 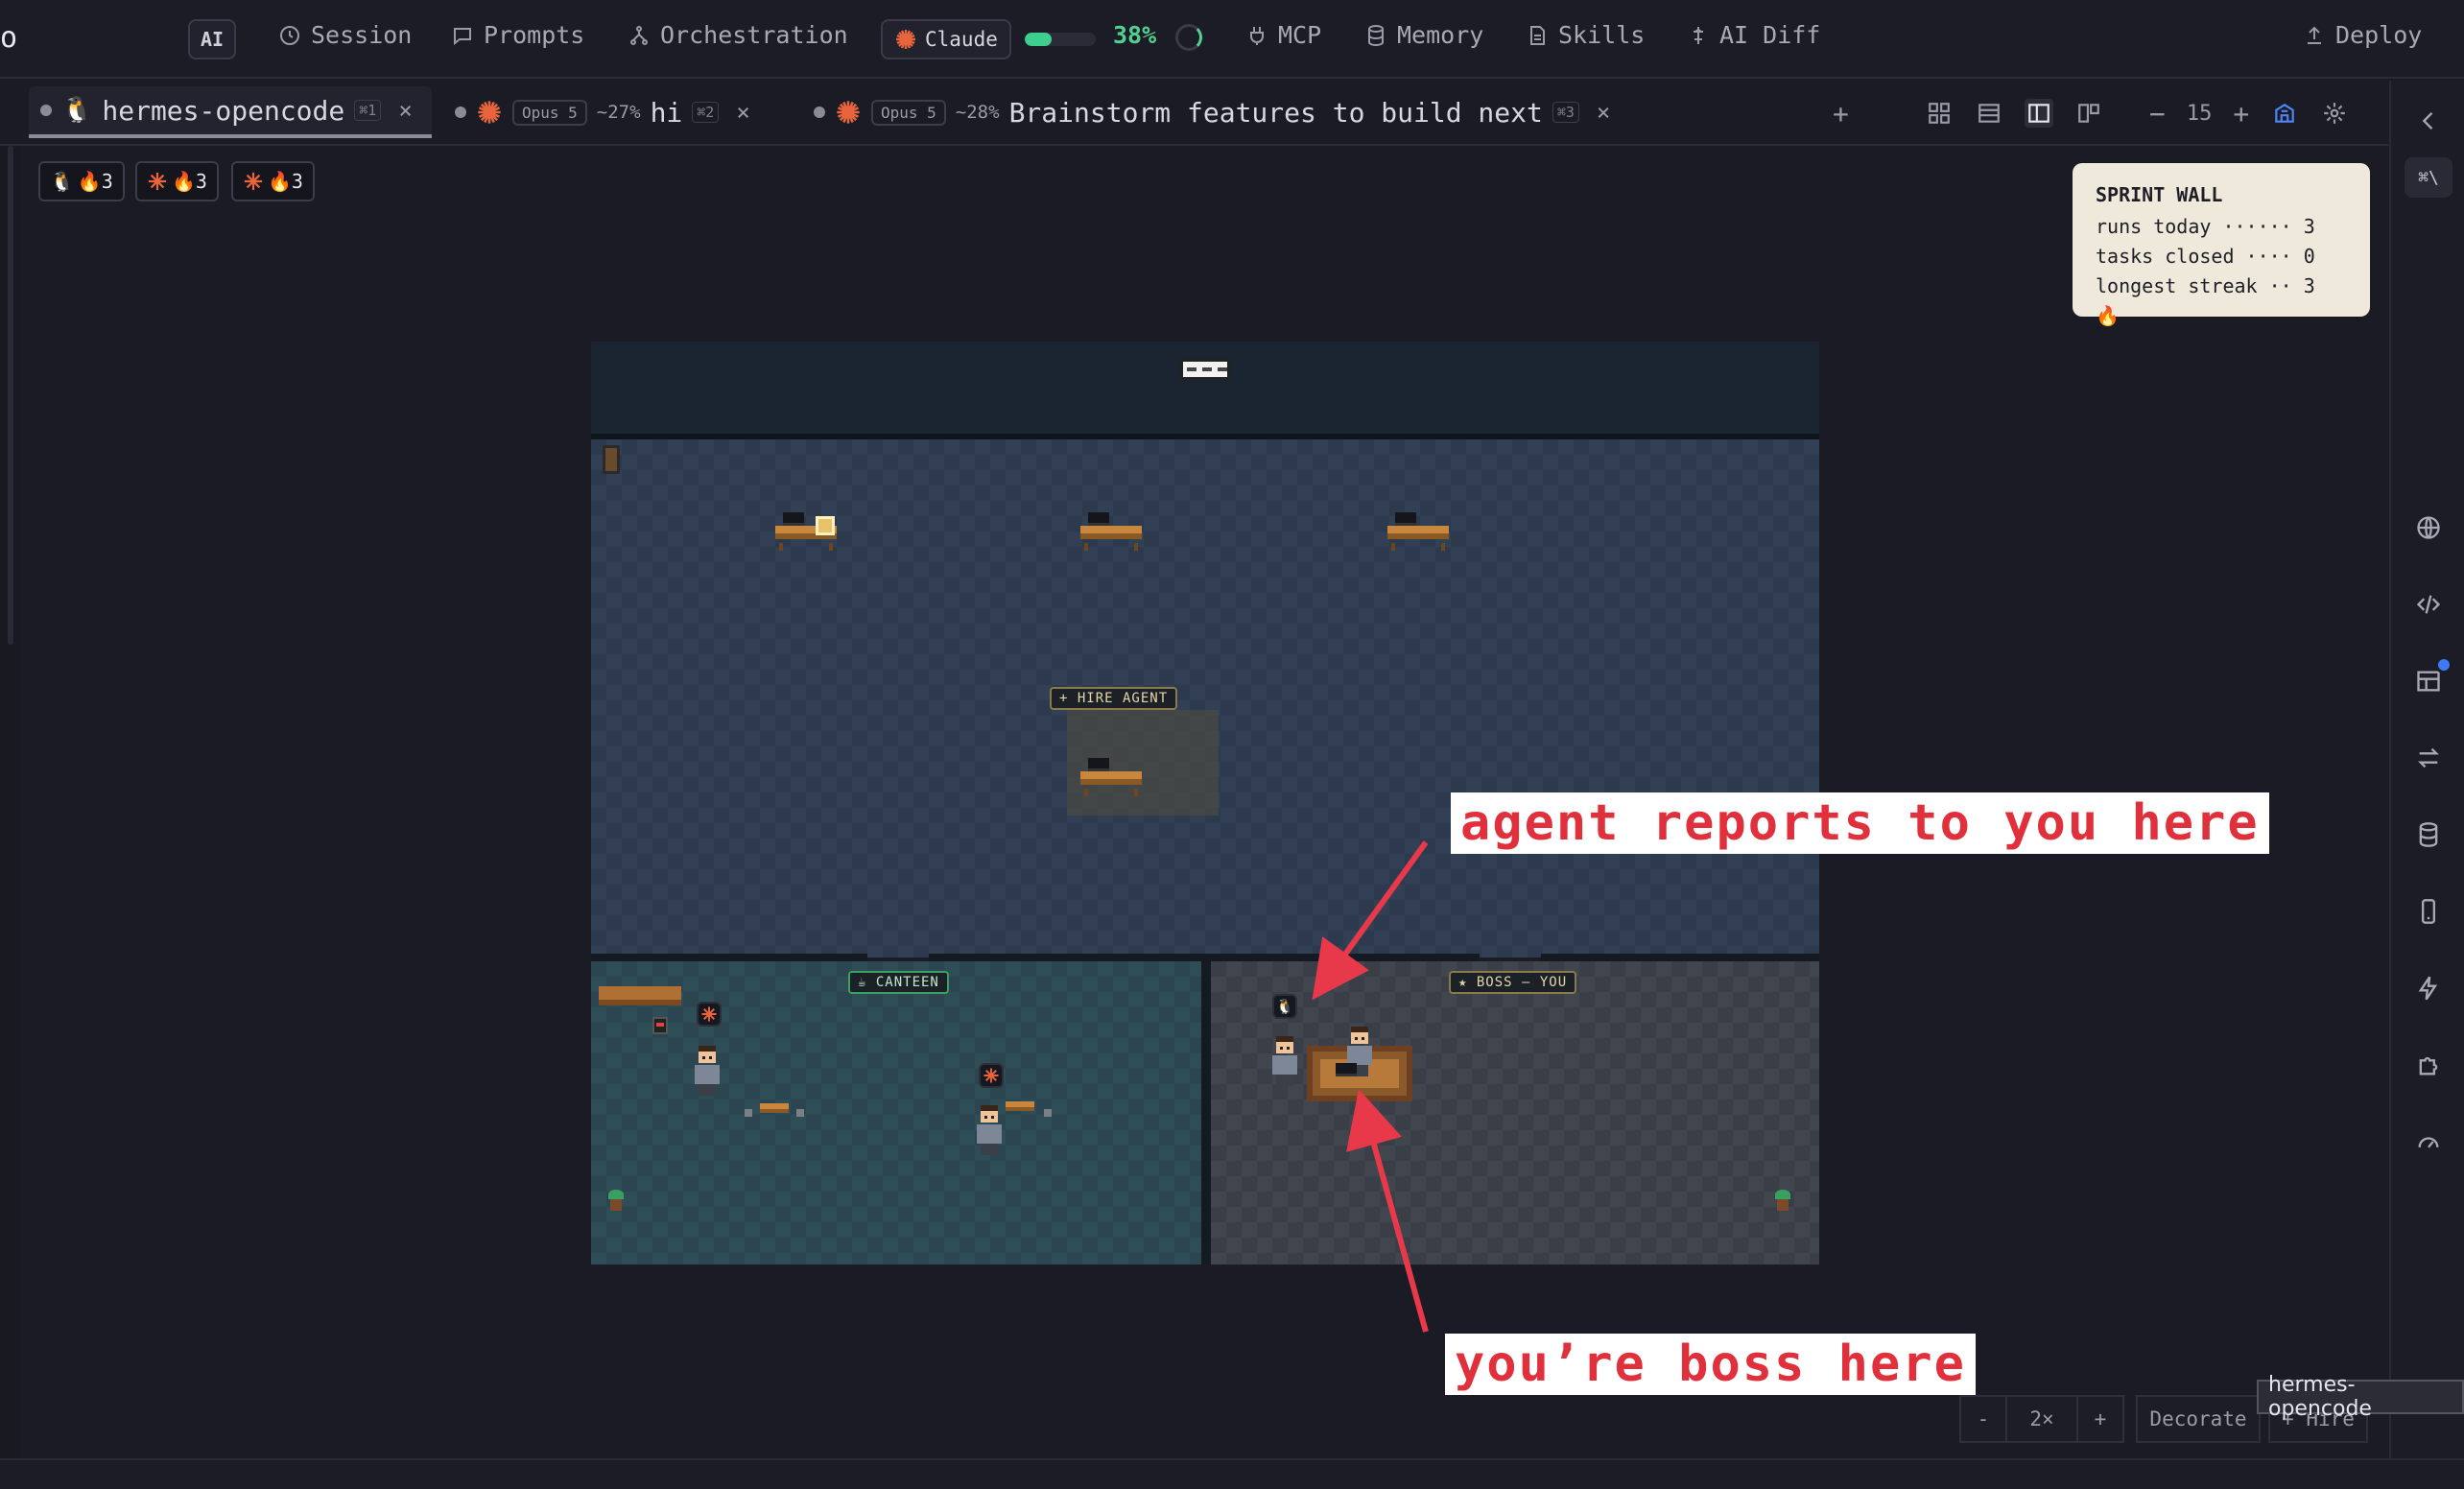 I want to click on diff-icon, so click(x=1698, y=35).